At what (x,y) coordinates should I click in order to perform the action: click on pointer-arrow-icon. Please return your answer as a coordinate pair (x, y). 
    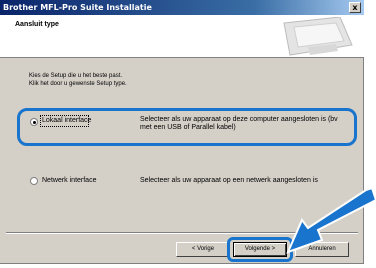
    Looking at the image, I should click on (331, 220).